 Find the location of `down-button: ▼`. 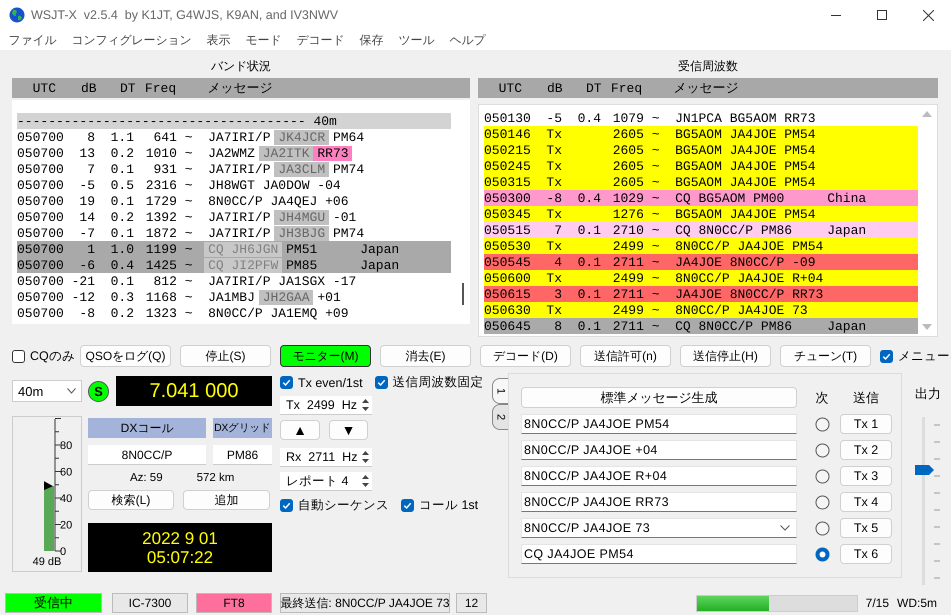

down-button: ▼ is located at coordinates (348, 430).